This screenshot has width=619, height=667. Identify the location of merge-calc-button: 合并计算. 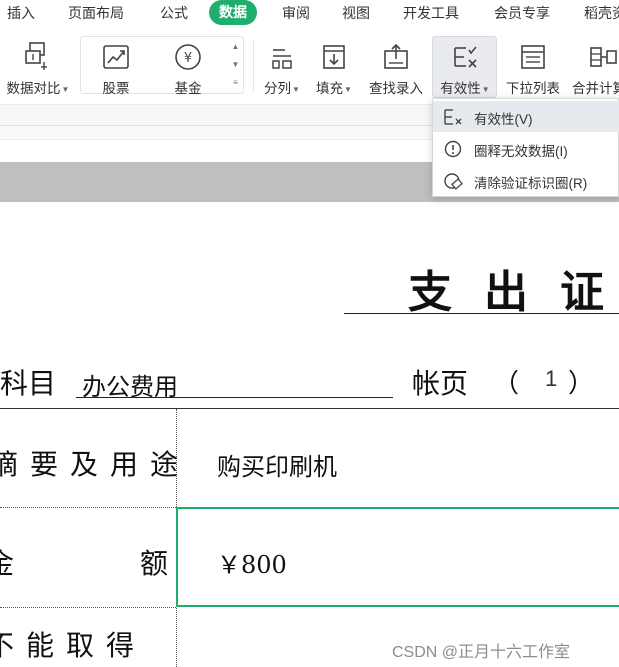
(595, 68).